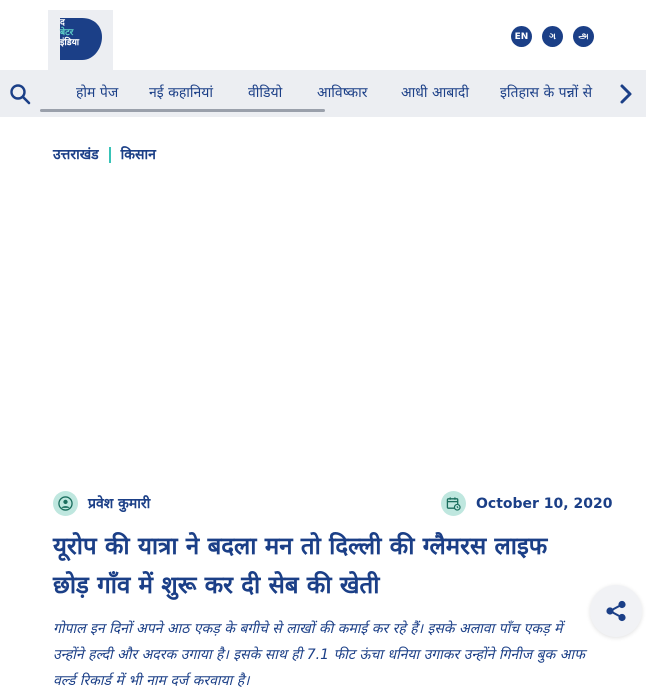  Describe the element at coordinates (62, 23) in the screenshot. I see `logo-line-1: द` at that location.